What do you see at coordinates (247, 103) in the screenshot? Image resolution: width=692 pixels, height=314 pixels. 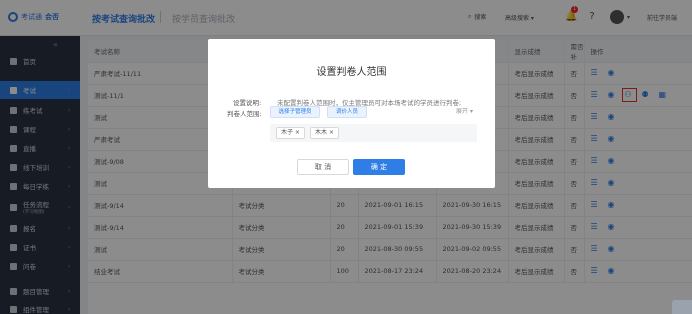 I see `setting-desc-label: 设置说明:` at bounding box center [247, 103].